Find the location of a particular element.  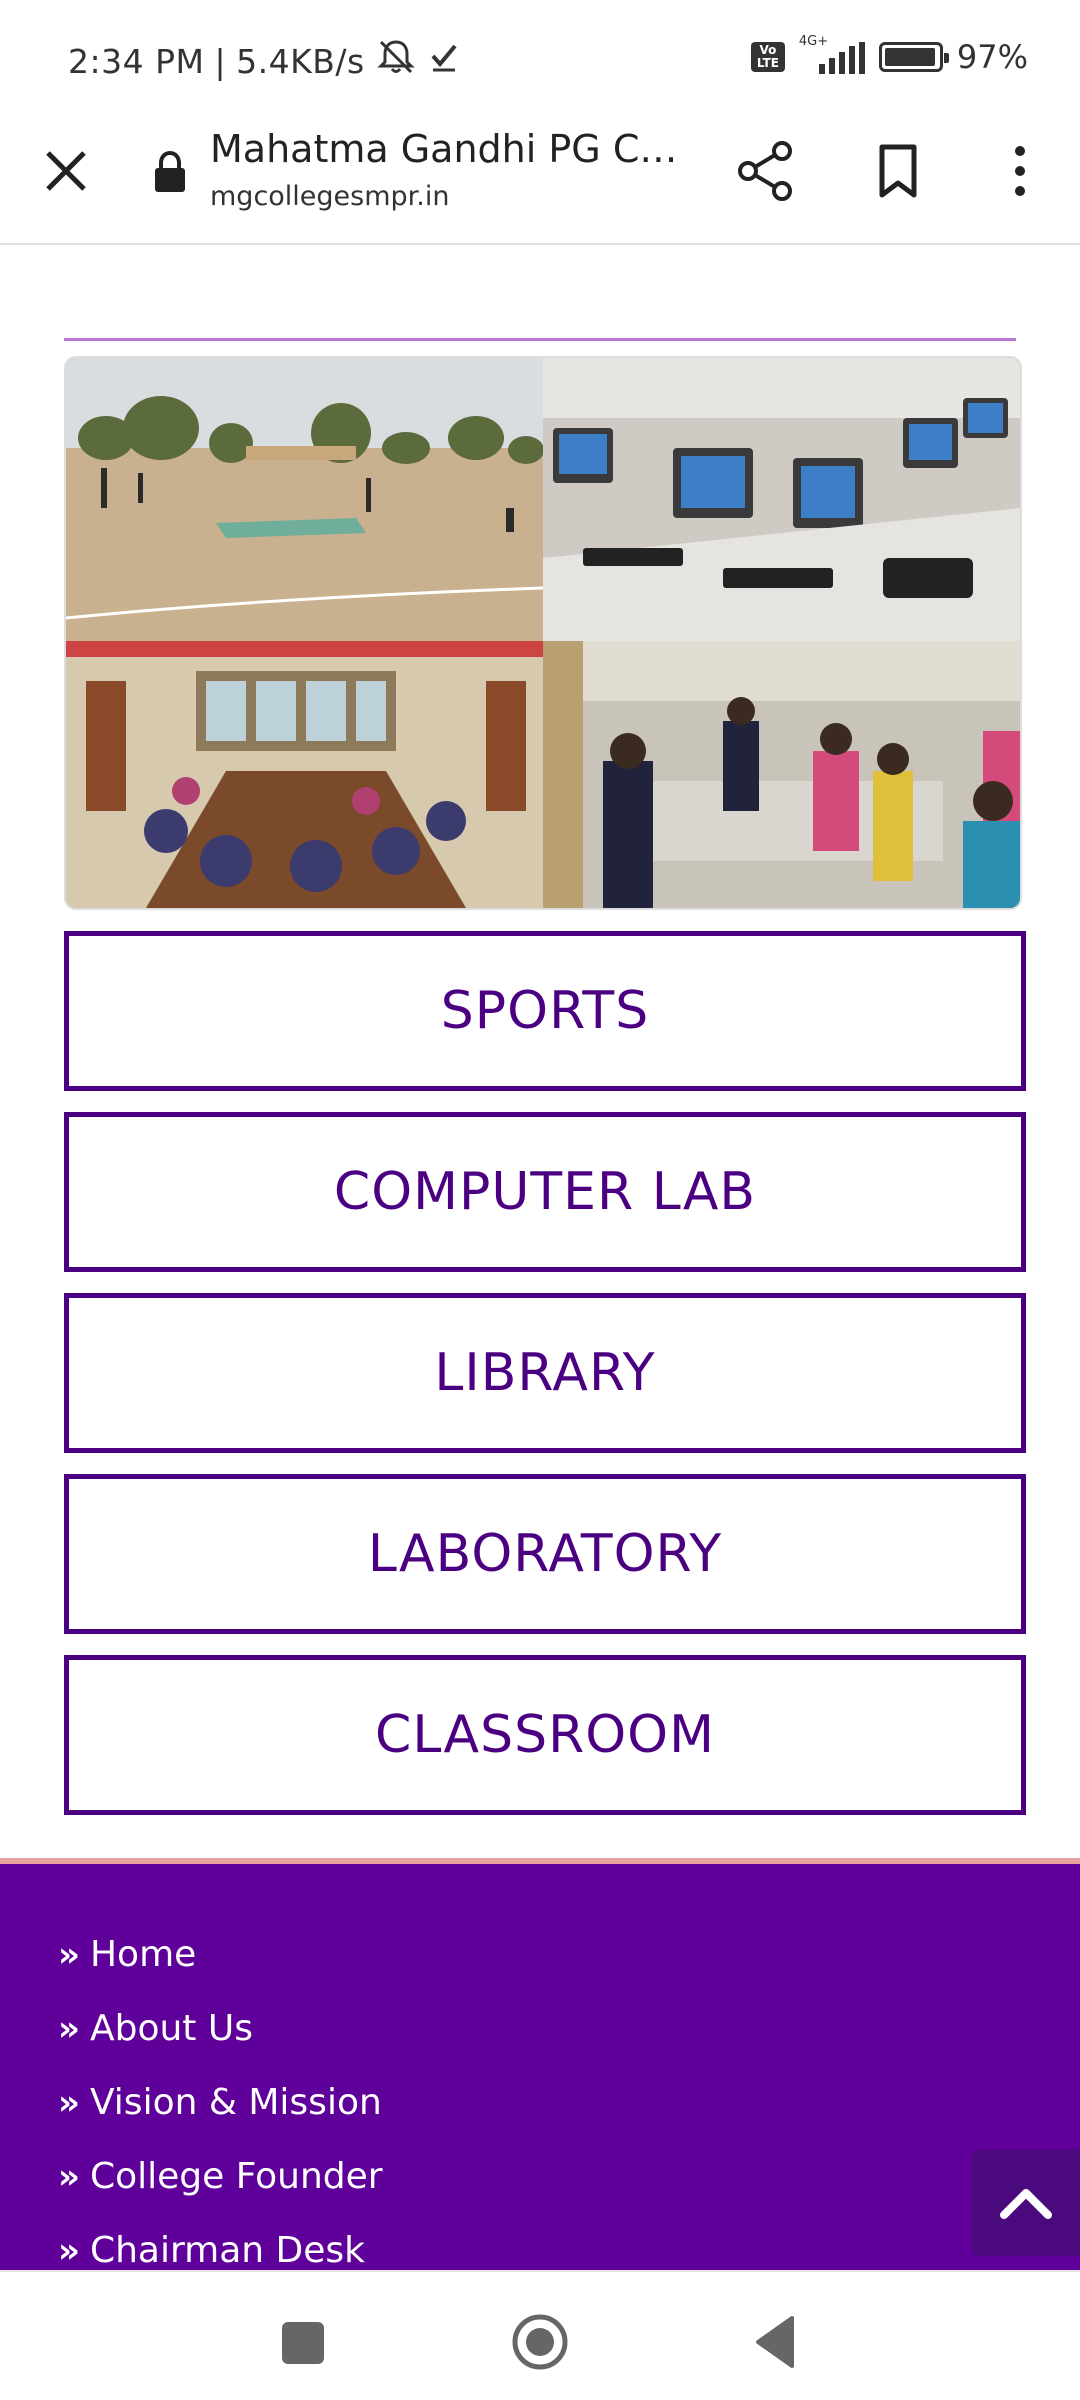

check-icon is located at coordinates (444, 61).